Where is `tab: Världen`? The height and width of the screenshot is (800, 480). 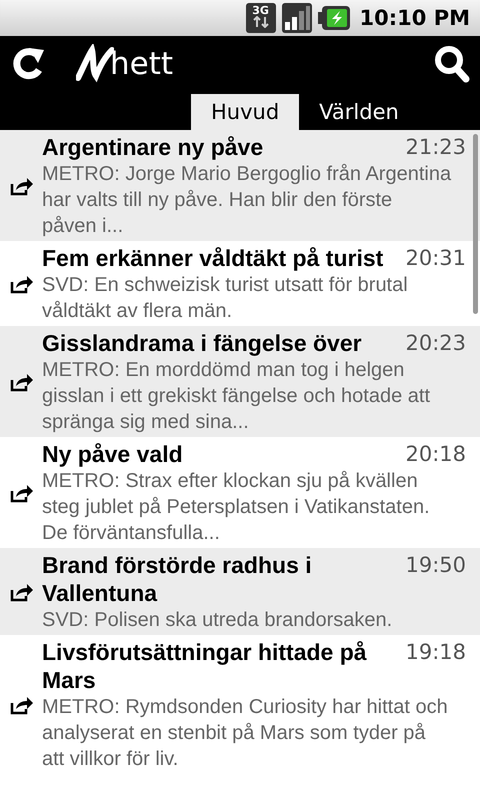 tab: Världen is located at coordinates (359, 112).